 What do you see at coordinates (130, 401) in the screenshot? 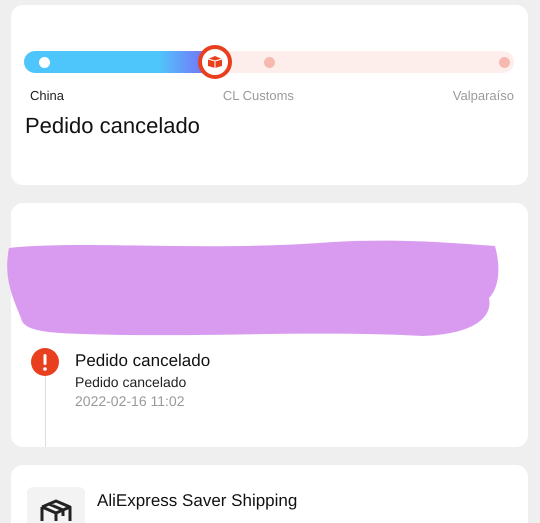
I see `event-time: 2022-02-16 11:02` at bounding box center [130, 401].